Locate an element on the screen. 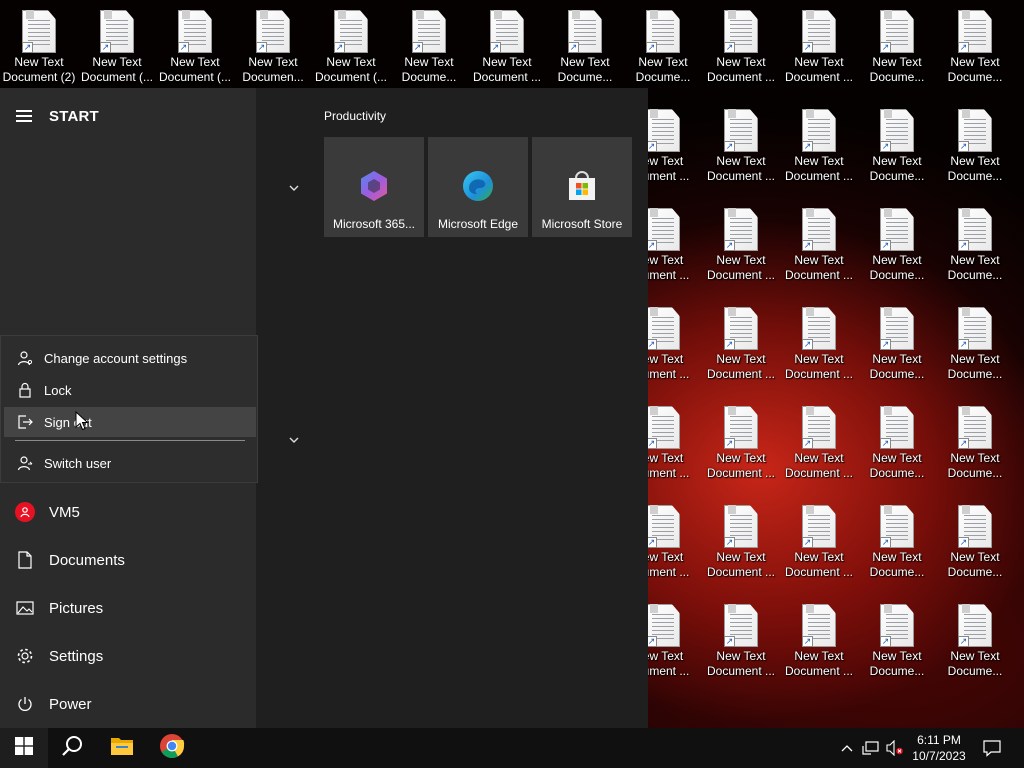  switch-user-item: Switch user is located at coordinates (130, 463).